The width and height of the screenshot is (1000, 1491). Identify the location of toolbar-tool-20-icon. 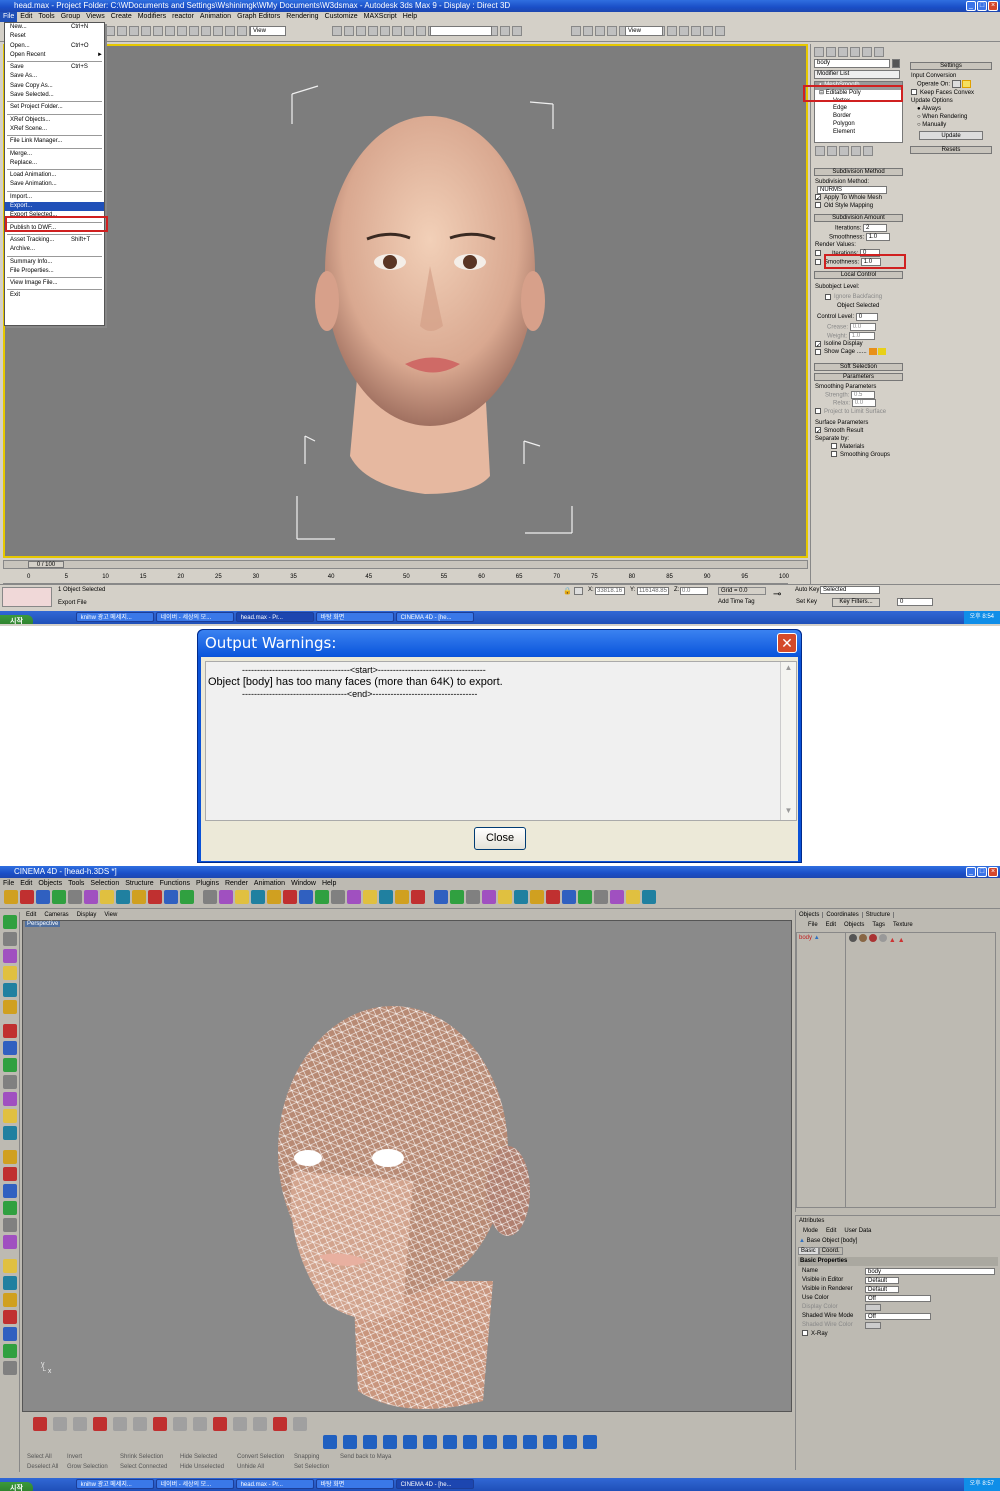
(385, 31).